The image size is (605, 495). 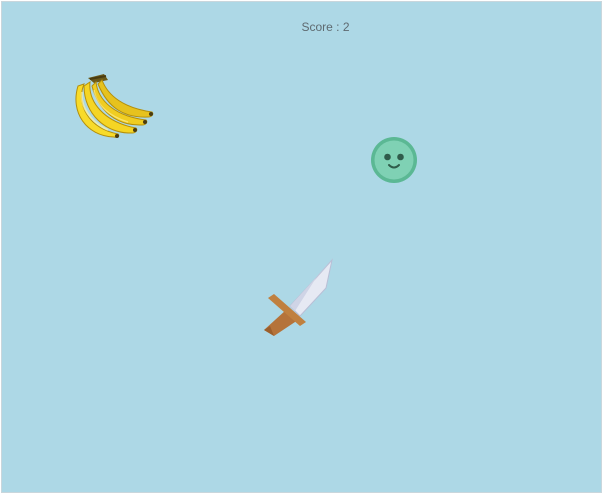 I want to click on banana-icon, so click(x=116, y=104).